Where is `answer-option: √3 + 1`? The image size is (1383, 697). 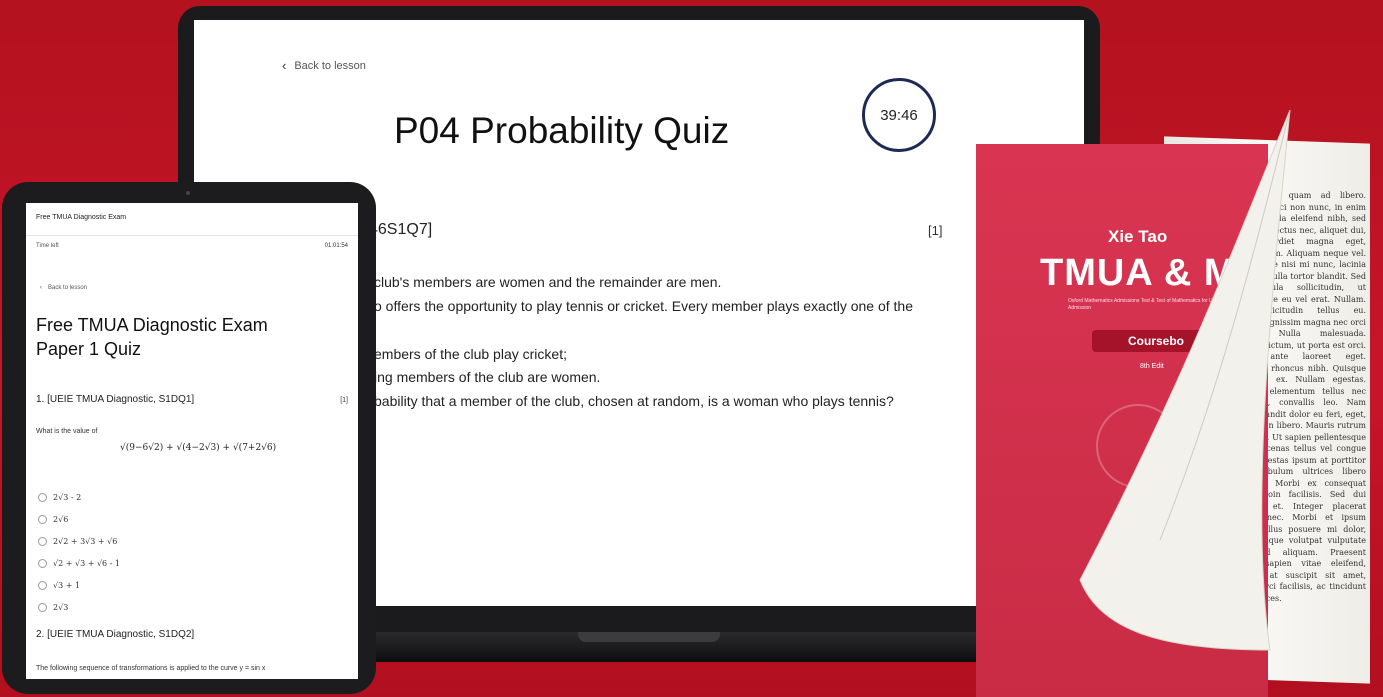 answer-option: √3 + 1 is located at coordinates (59, 585).